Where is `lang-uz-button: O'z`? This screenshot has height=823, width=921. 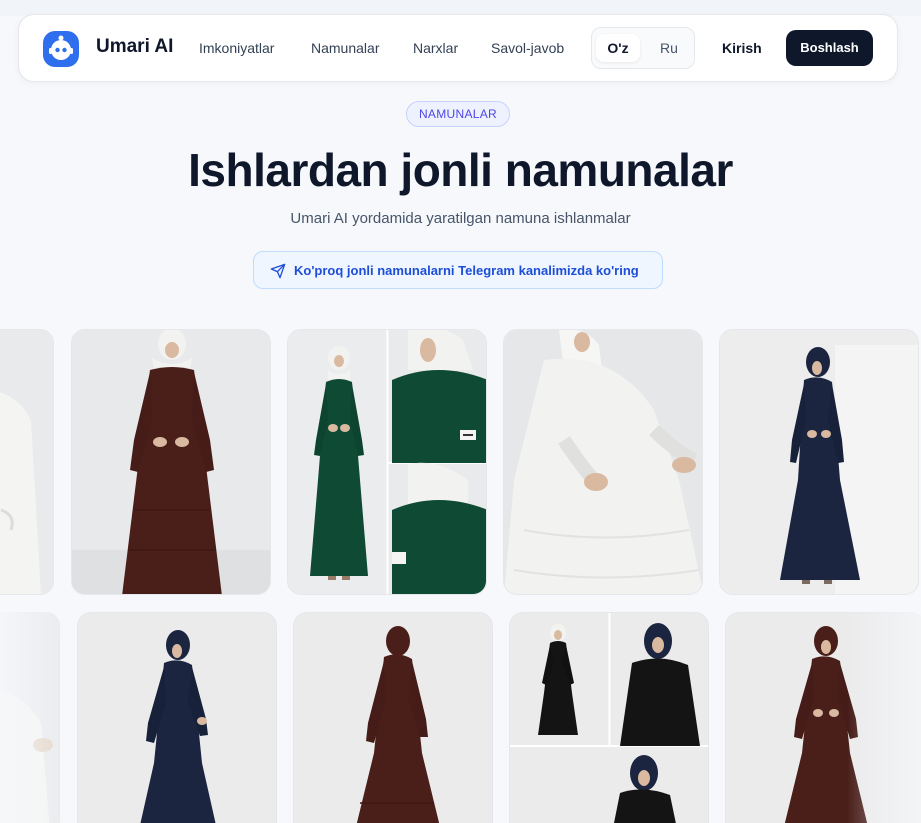
lang-uz-button: O'z is located at coordinates (618, 48).